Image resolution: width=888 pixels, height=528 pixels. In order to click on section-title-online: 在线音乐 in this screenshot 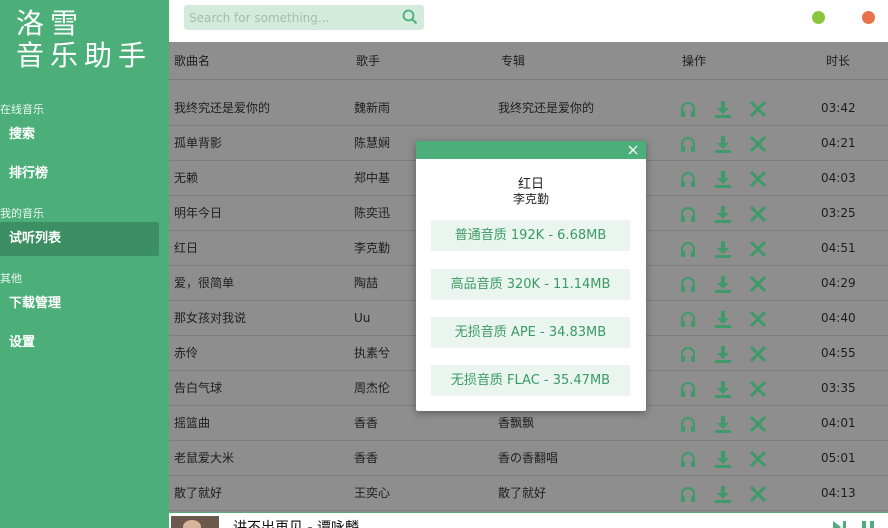, I will do `click(22, 109)`.